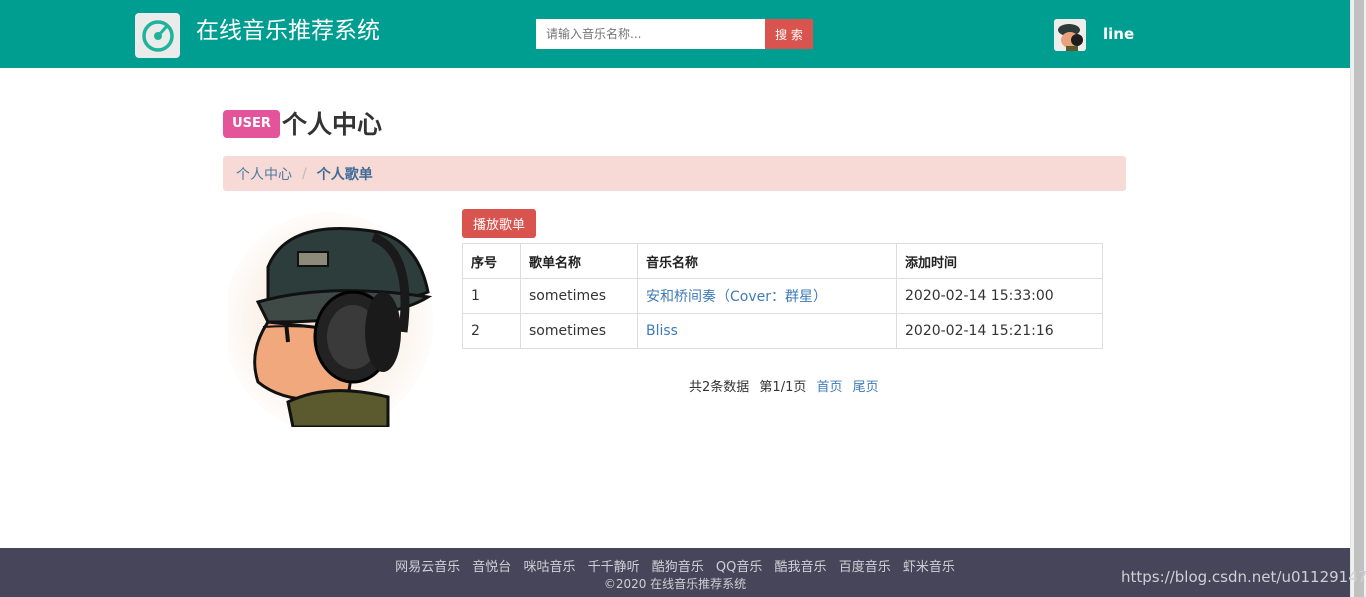  I want to click on pagination-page: 第1/1页, so click(783, 387).